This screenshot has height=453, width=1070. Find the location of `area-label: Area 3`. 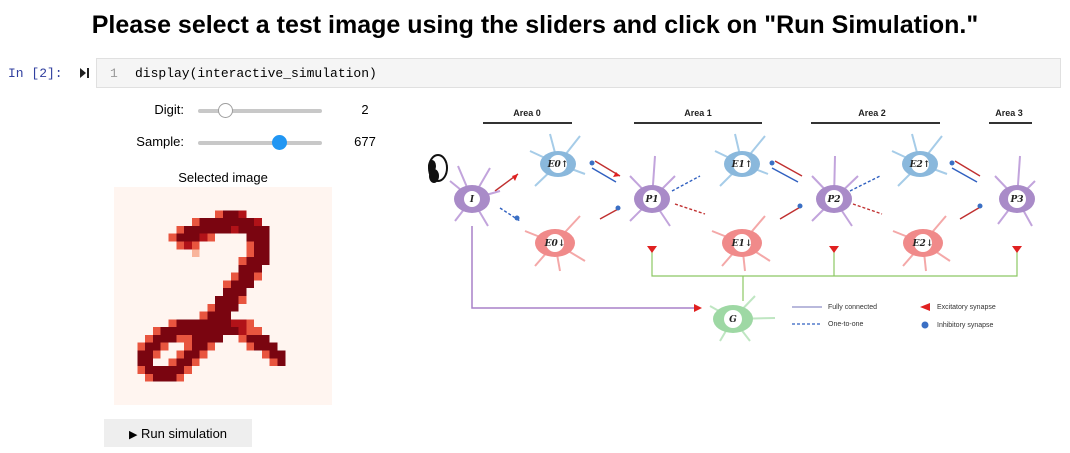

area-label: Area 3 is located at coordinates (1009, 113).